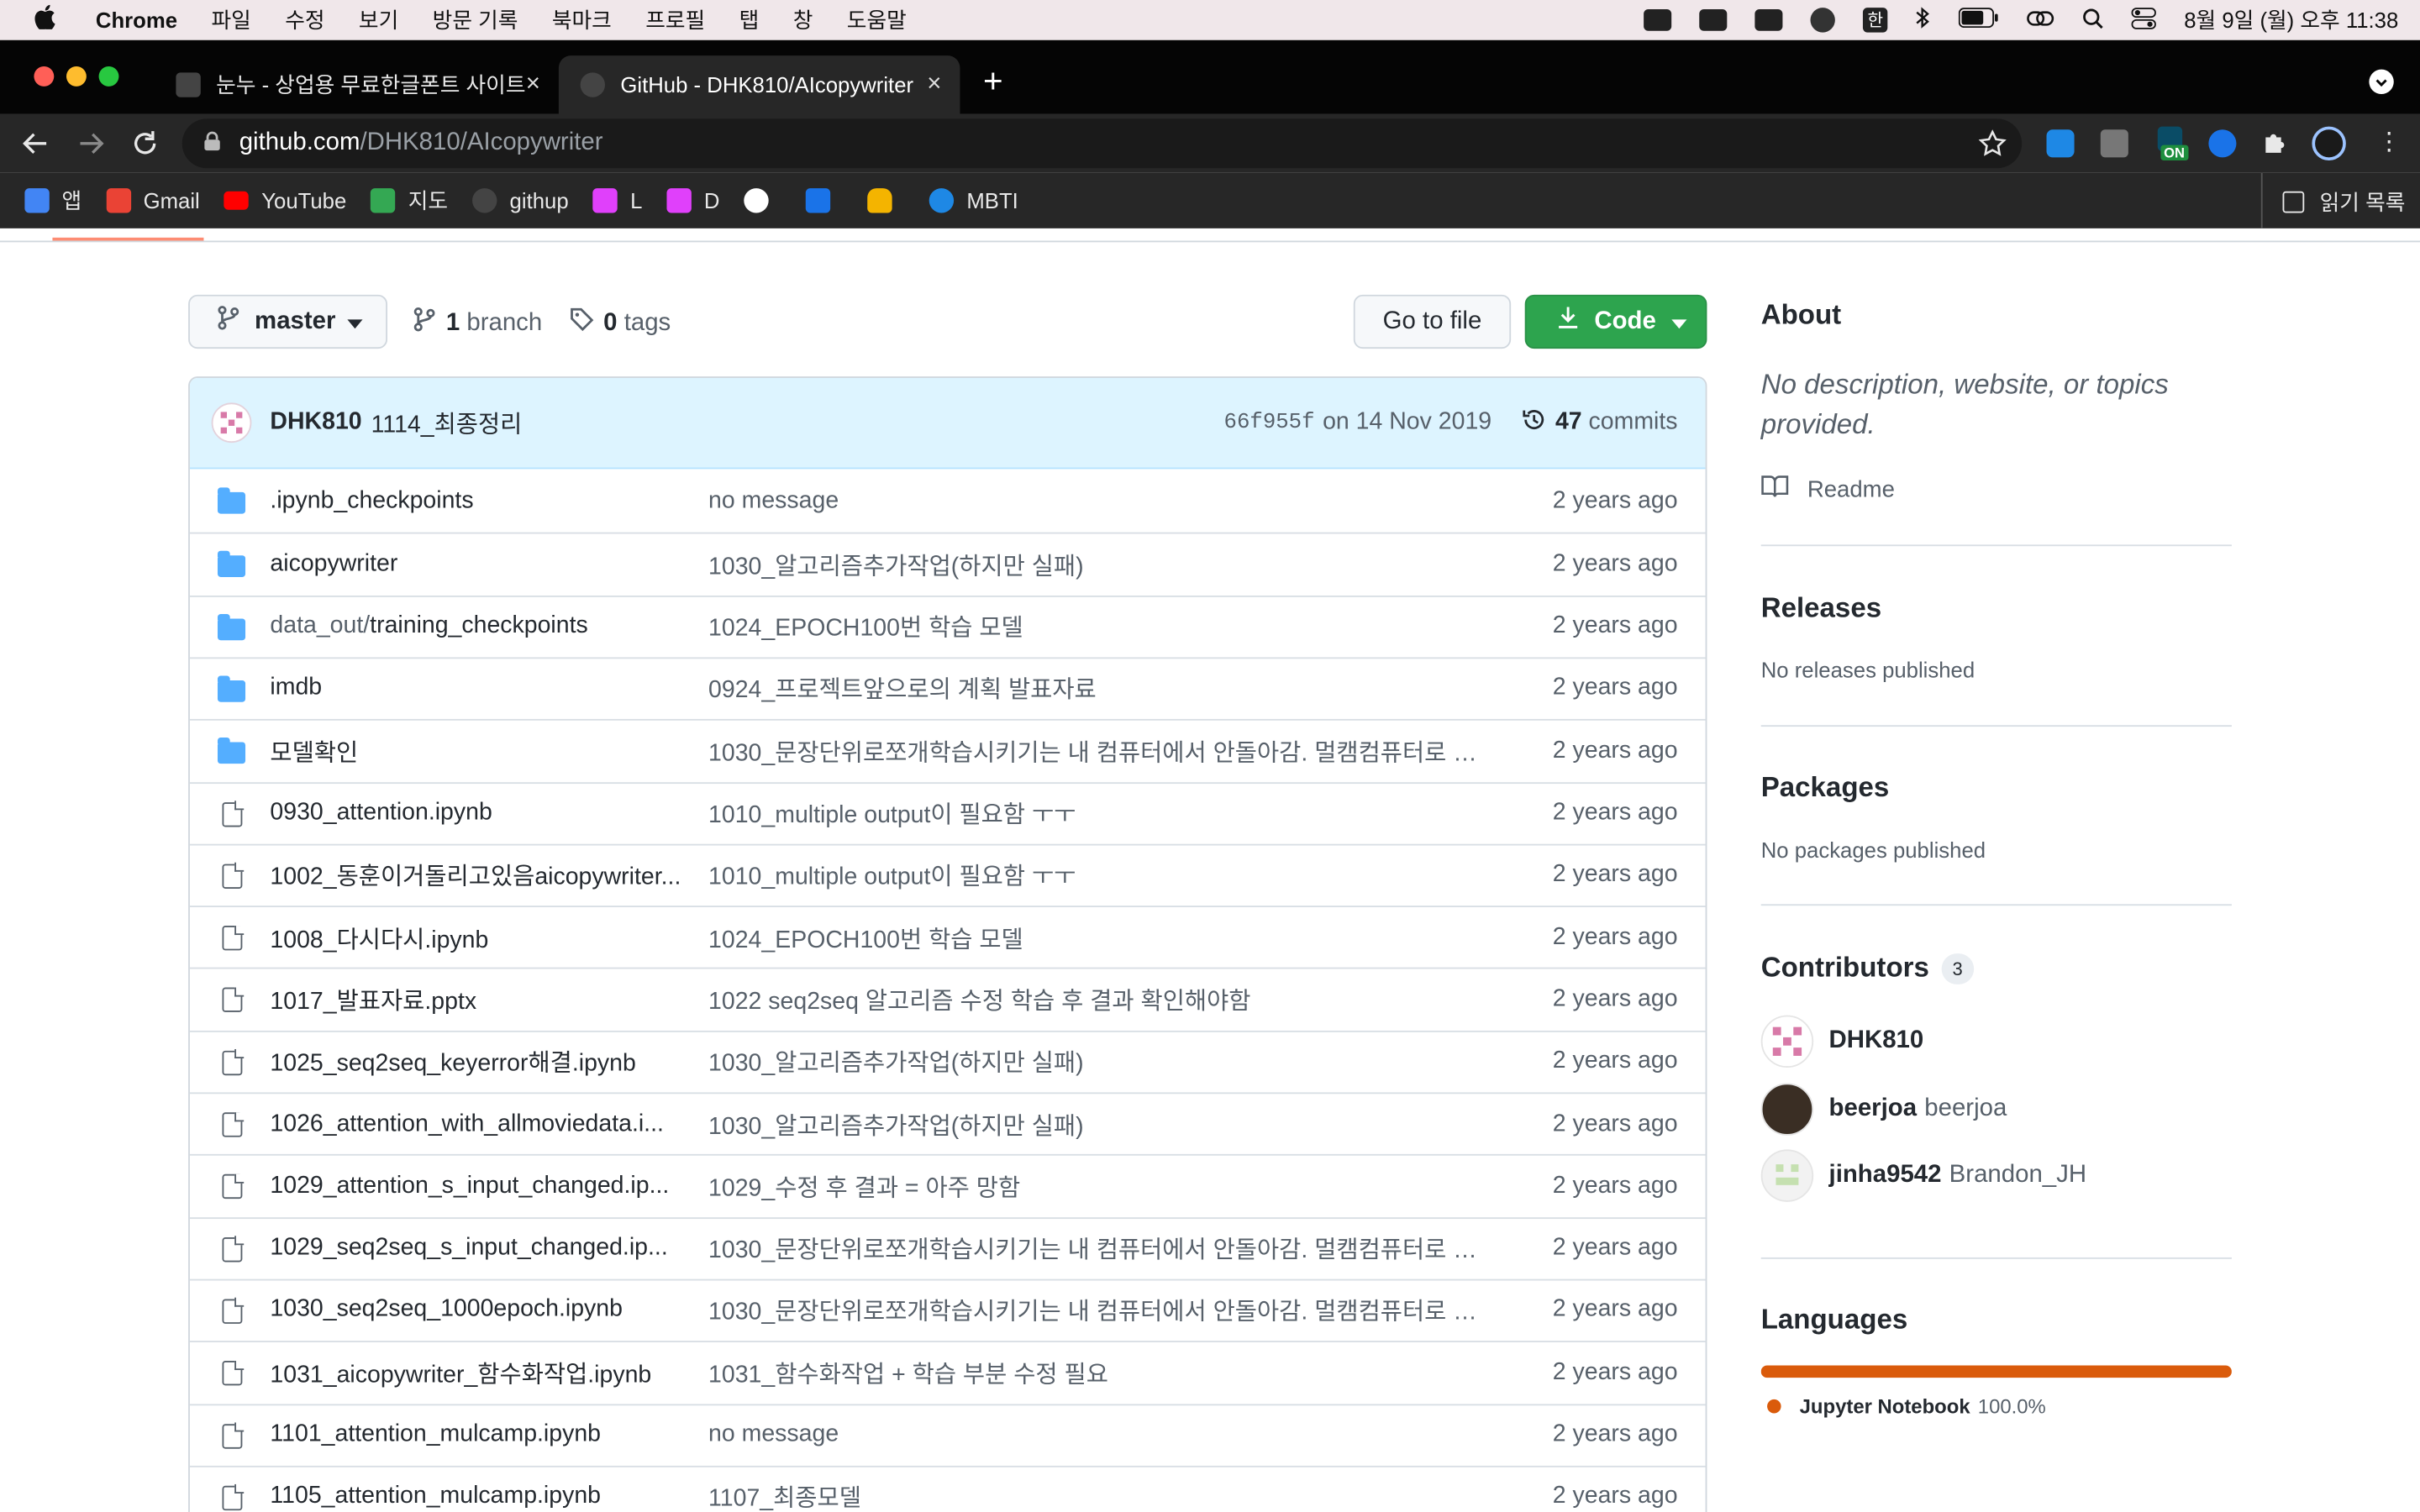 Image resolution: width=2420 pixels, height=1512 pixels. I want to click on menubar-item-window: 창, so click(803, 20).